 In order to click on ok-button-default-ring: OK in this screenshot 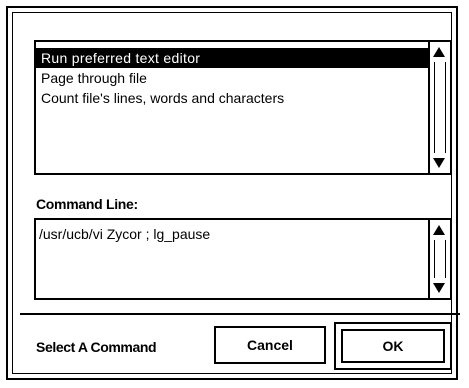, I will do `click(393, 346)`.